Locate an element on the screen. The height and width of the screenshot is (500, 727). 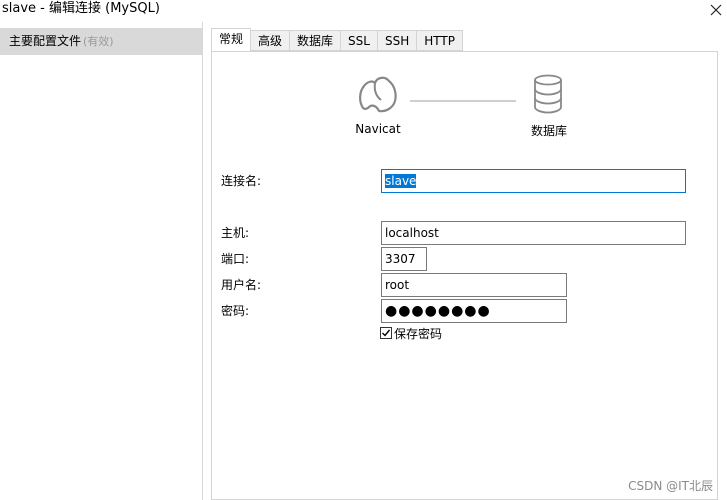
tab-bar: 常规 高级 数据库 SSL SSH HTTP is located at coordinates (337, 40).